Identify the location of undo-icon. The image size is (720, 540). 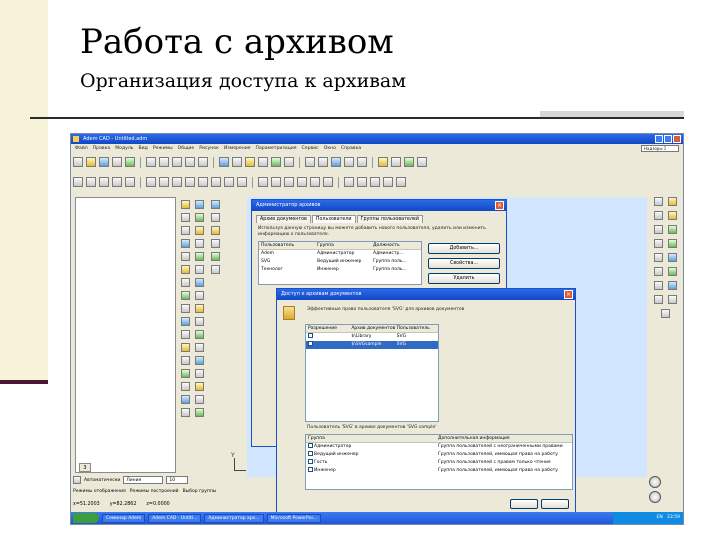
(203, 162).